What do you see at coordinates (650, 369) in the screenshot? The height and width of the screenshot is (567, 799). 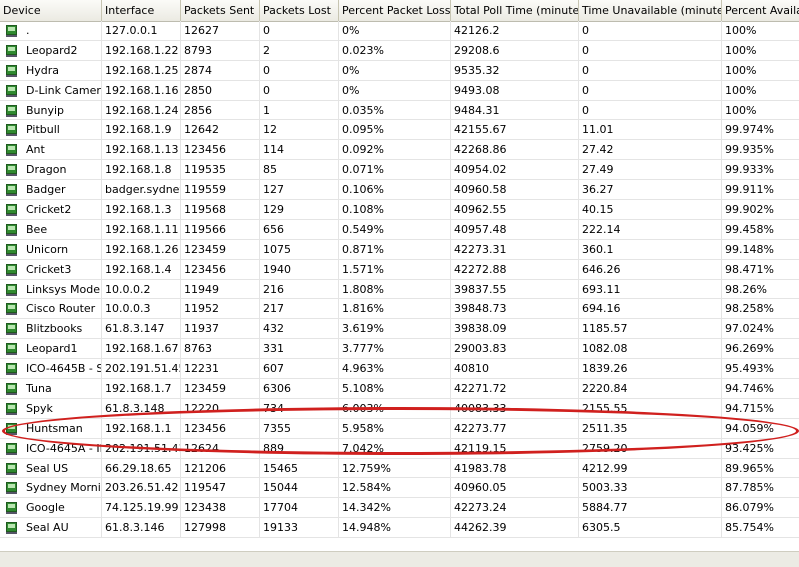 I see `cell-unavail: 1839.26` at bounding box center [650, 369].